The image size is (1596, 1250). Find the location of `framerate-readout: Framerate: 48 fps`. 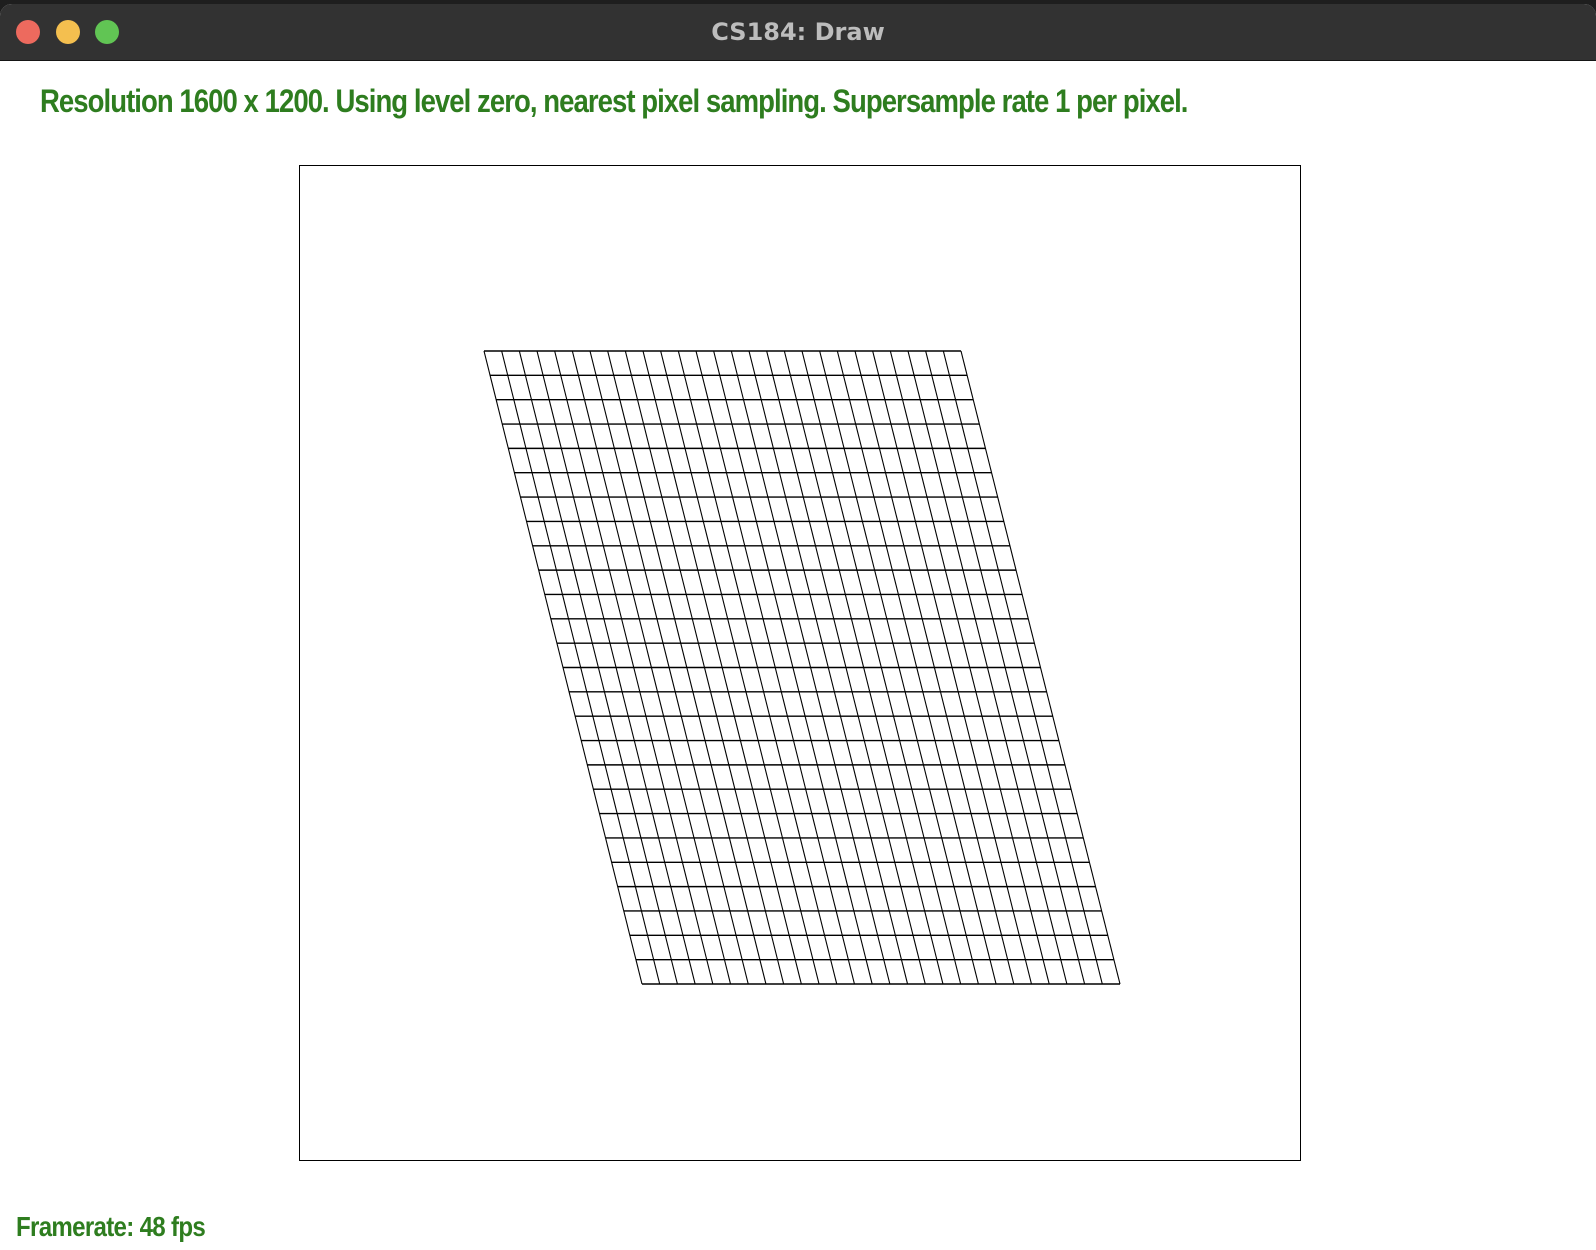

framerate-readout: Framerate: 48 fps is located at coordinates (111, 1226).